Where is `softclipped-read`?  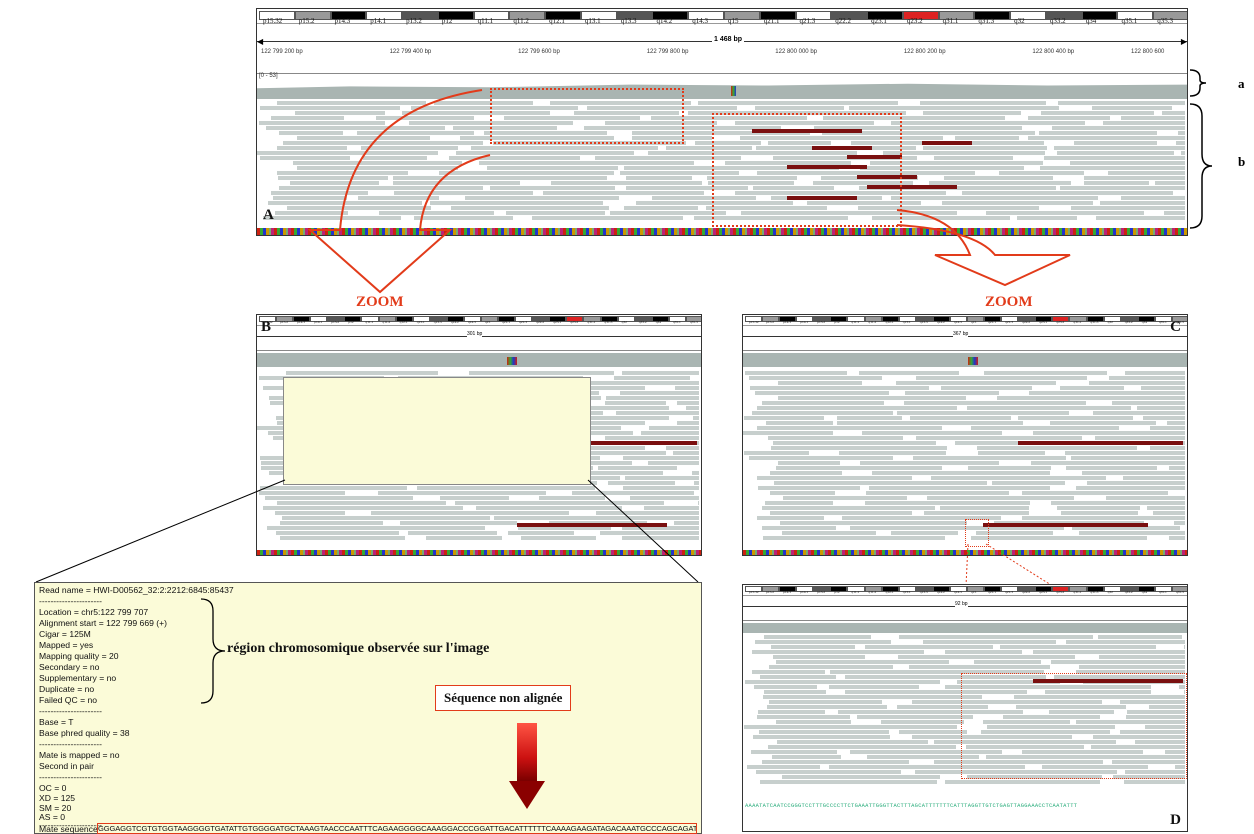
softclipped-read is located at coordinates (947, 143).